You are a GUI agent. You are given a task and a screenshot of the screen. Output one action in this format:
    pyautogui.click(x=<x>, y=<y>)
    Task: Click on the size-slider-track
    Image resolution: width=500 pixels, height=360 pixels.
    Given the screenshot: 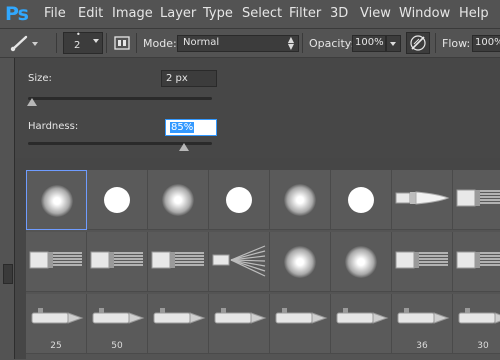 What is the action you would take?
    pyautogui.click(x=120, y=98)
    